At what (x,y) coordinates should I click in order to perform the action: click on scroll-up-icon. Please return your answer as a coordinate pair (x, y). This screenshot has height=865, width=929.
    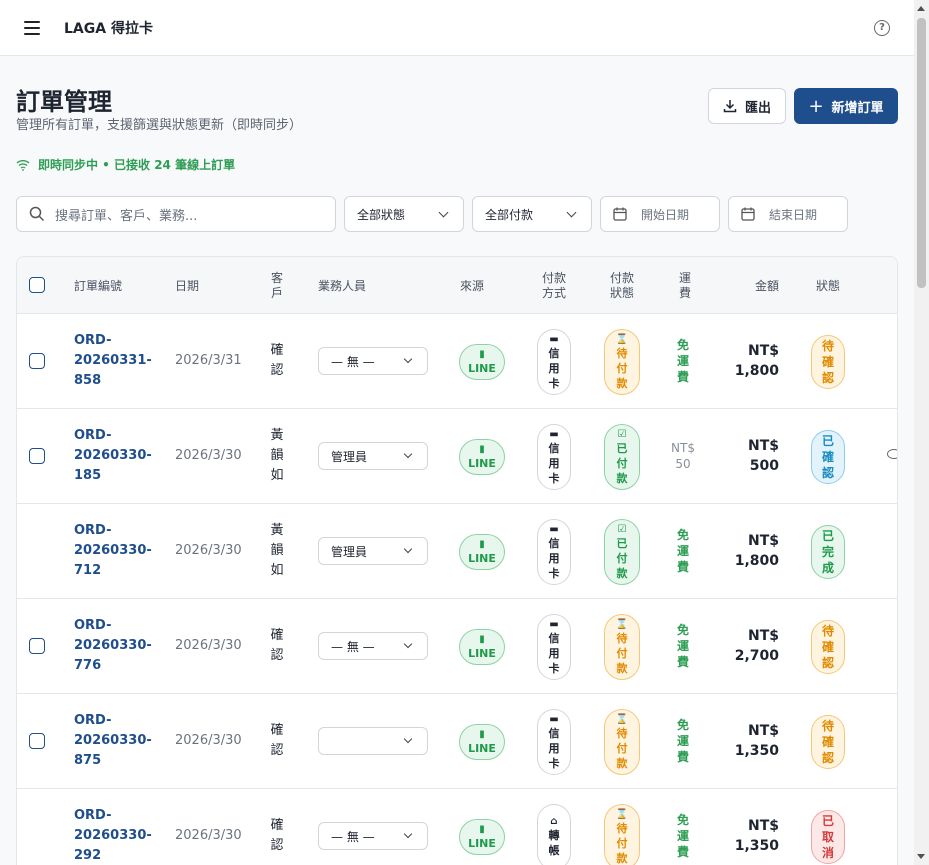
    Looking at the image, I should click on (921, 8).